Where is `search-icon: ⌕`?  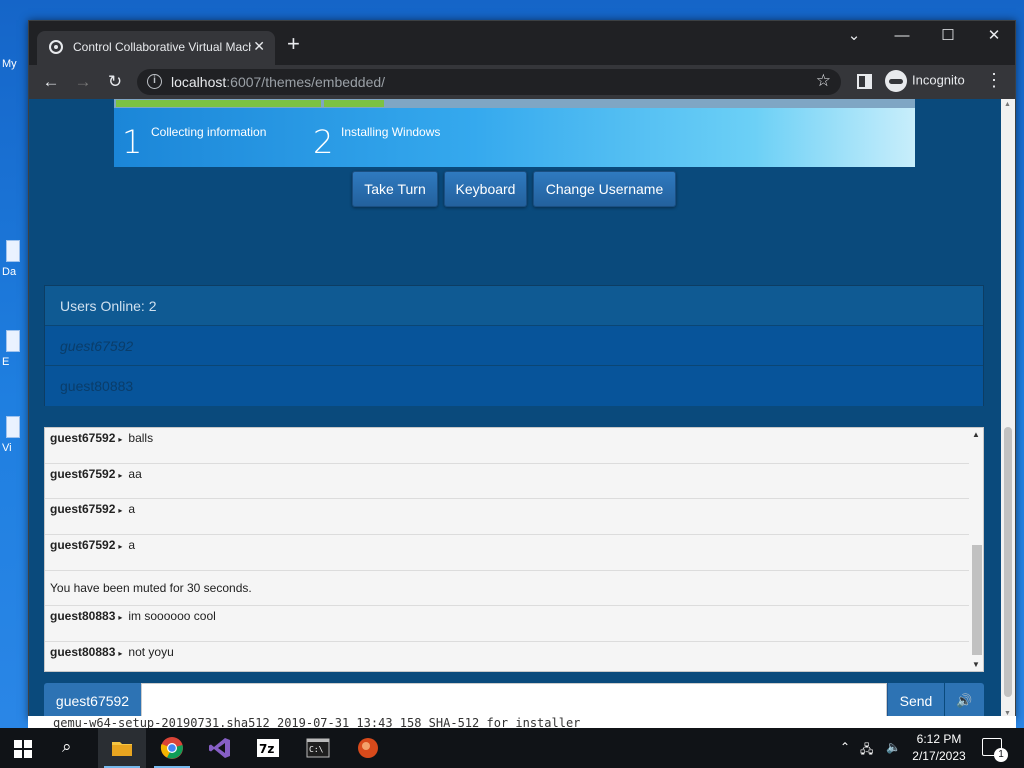
search-icon: ⌕ is located at coordinates (73, 748).